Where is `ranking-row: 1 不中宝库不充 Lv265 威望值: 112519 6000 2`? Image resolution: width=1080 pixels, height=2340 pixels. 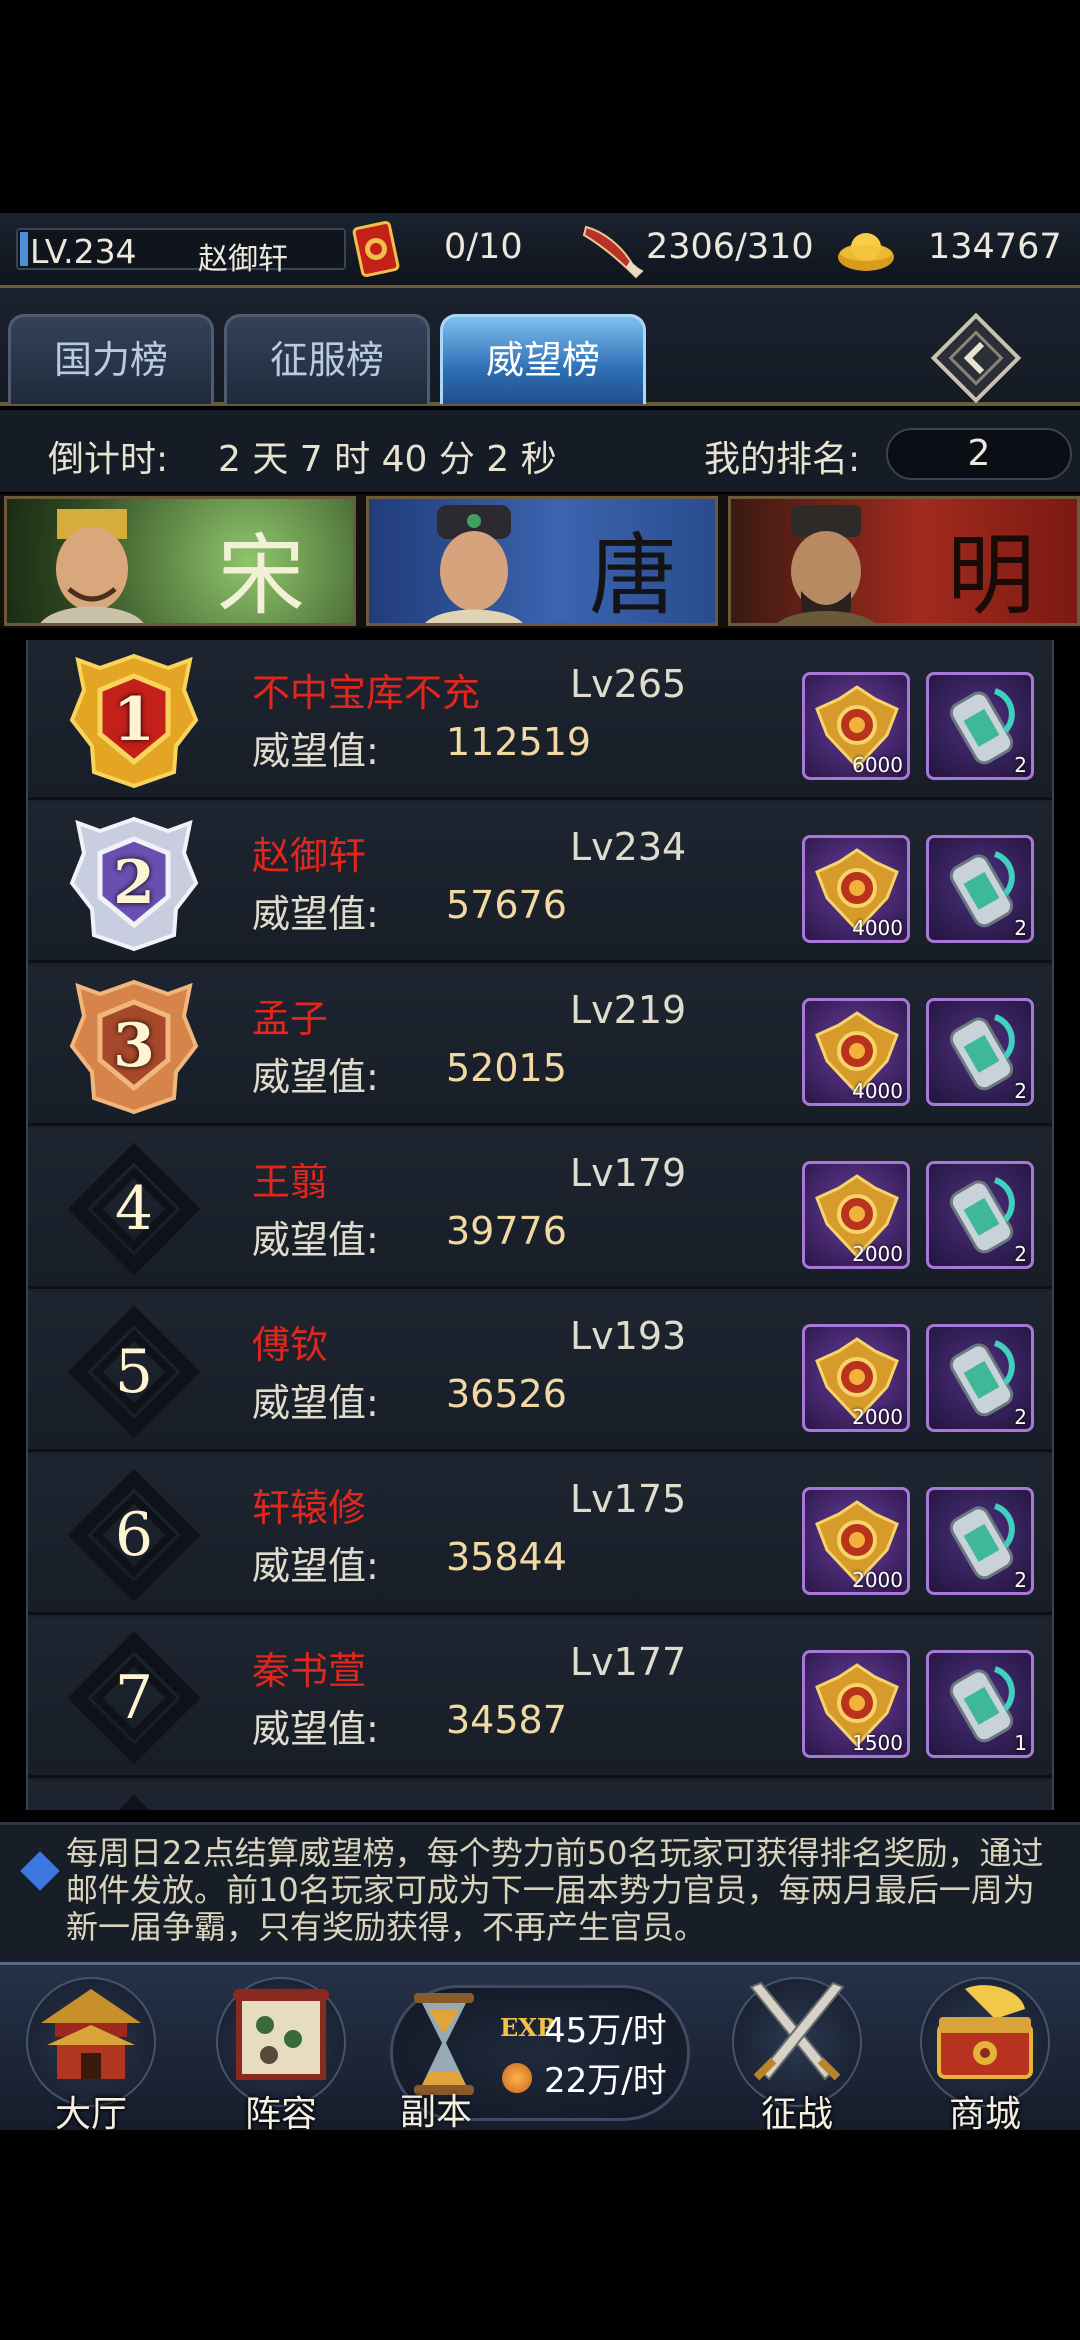
ranking-row: 1 不中宝库不充 Lv265 威望值: 112519 6000 2 is located at coordinates (540, 720).